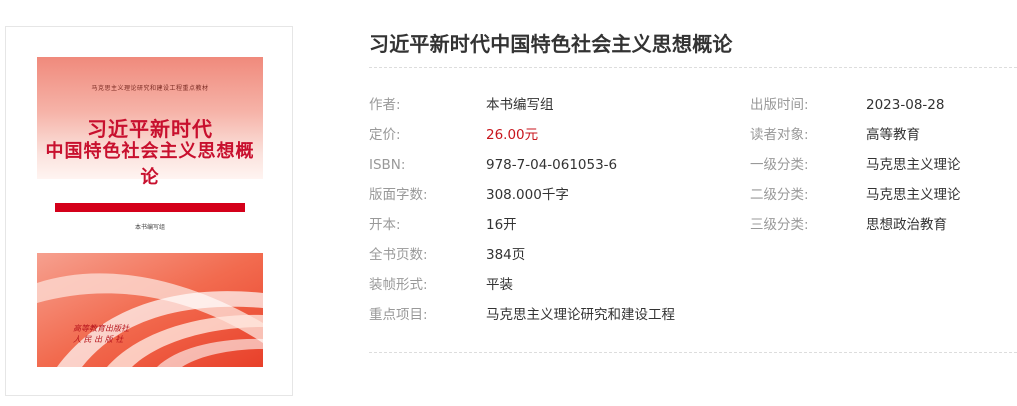  What do you see at coordinates (580, 315) in the screenshot?
I see `value-key-project: 马克思主义理论研究和建设工程` at bounding box center [580, 315].